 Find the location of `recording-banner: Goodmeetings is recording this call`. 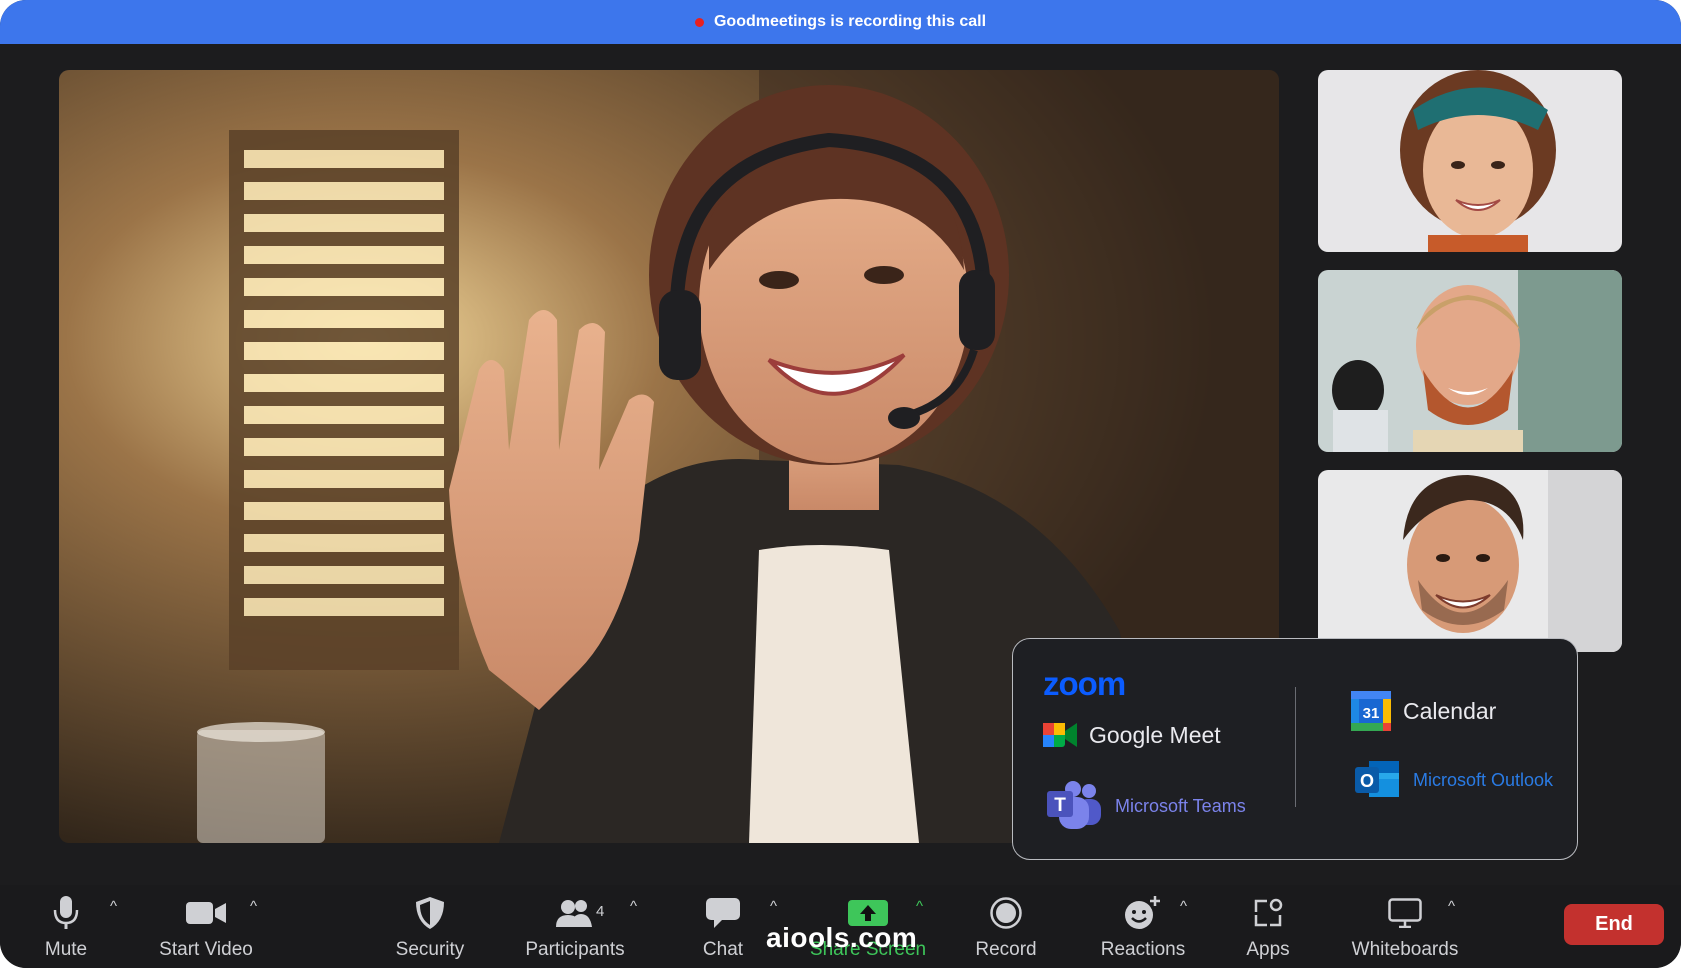

recording-banner: Goodmeetings is recording this call is located at coordinates (840, 22).